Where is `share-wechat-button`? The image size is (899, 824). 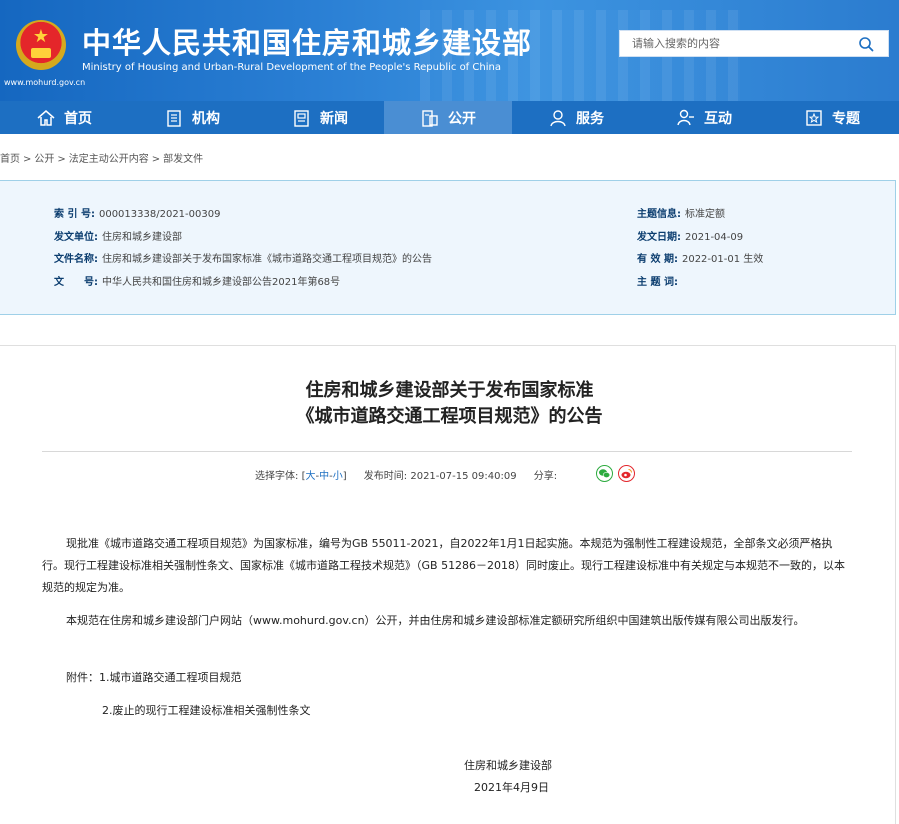
share-wechat-button is located at coordinates (604, 473).